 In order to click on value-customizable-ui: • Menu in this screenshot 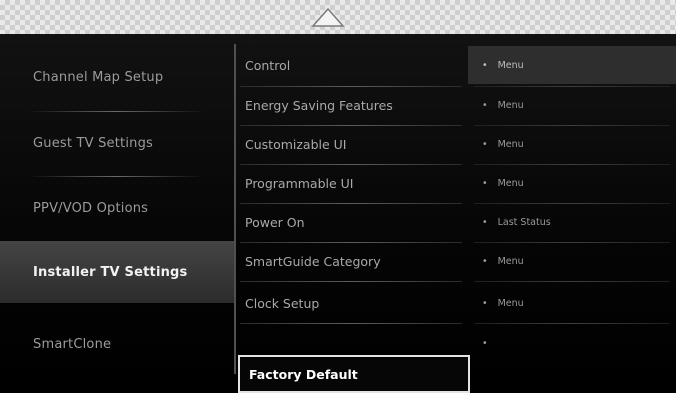, I will do `click(572, 144)`.